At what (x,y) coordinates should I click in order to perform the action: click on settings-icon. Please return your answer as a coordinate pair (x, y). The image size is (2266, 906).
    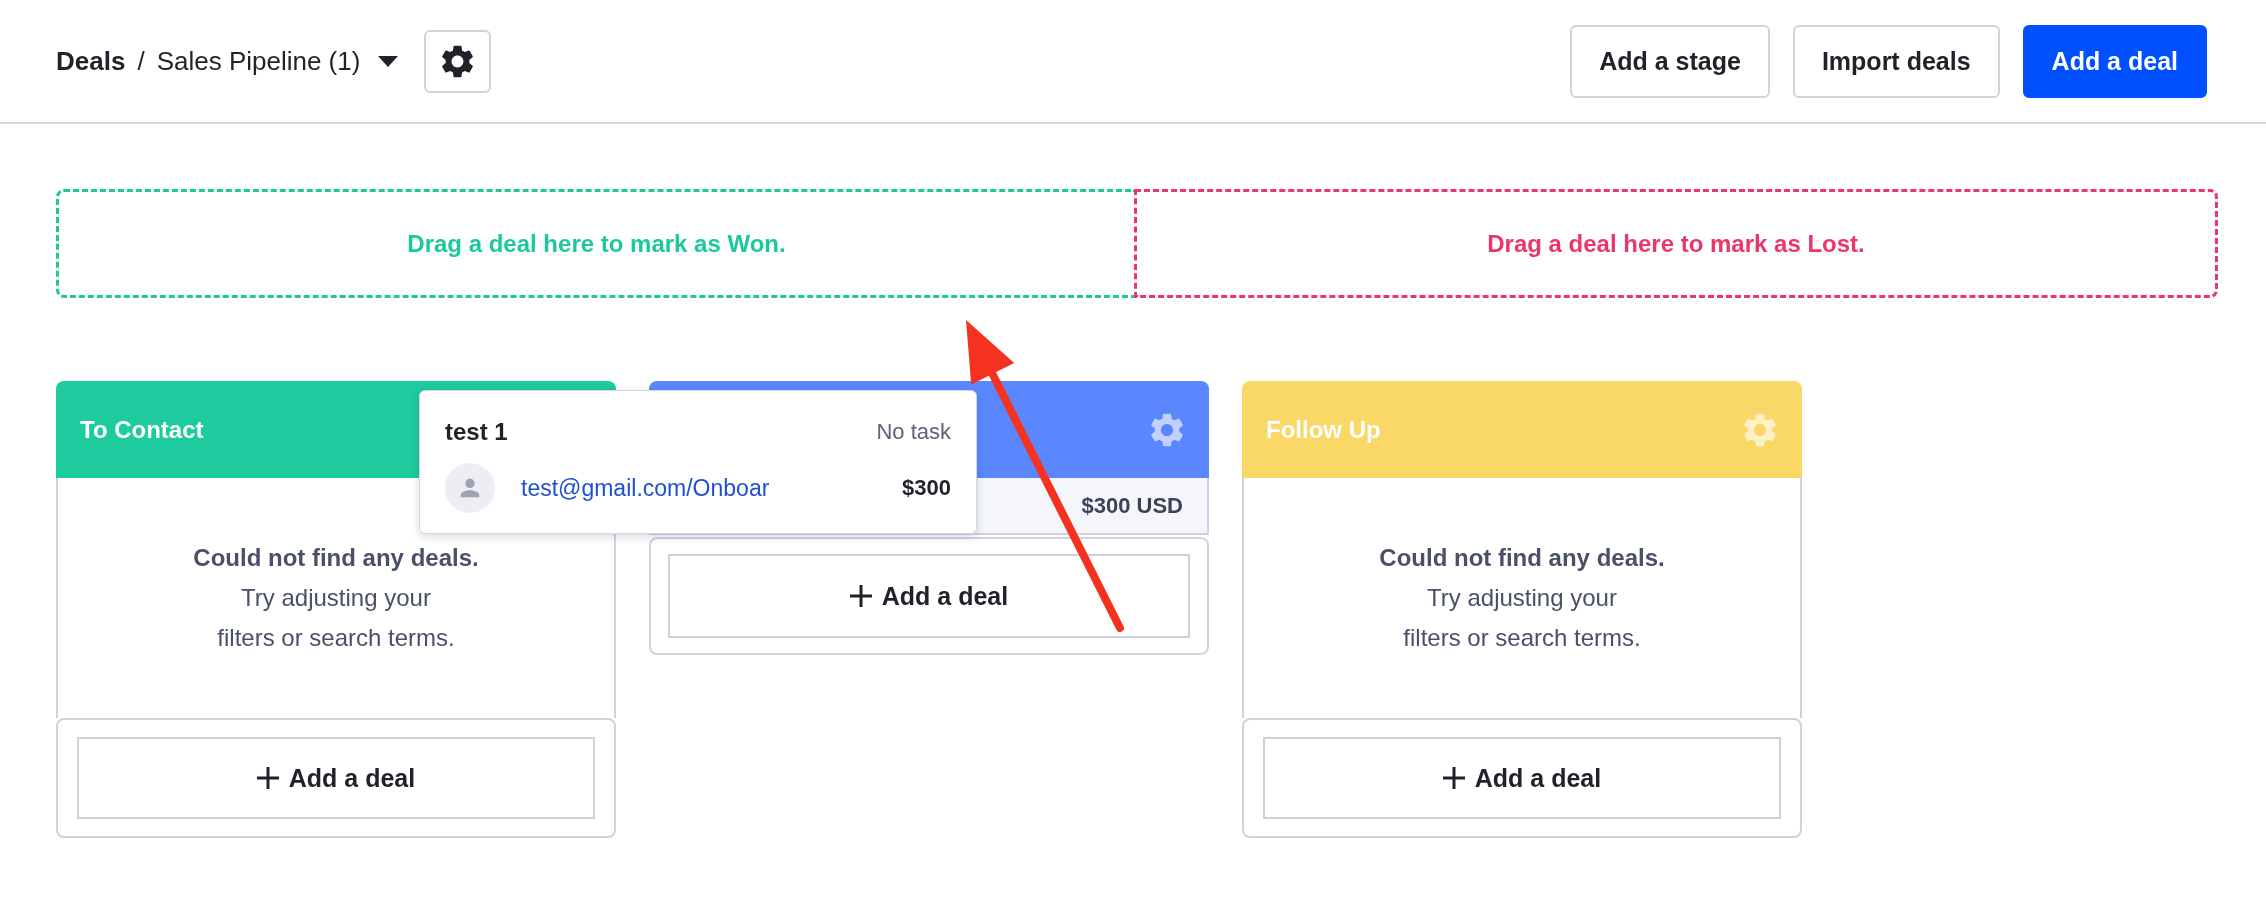
    Looking at the image, I should click on (458, 61).